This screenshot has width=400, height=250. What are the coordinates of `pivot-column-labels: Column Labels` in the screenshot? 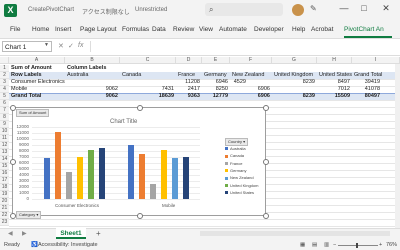 It's located at (86, 68).